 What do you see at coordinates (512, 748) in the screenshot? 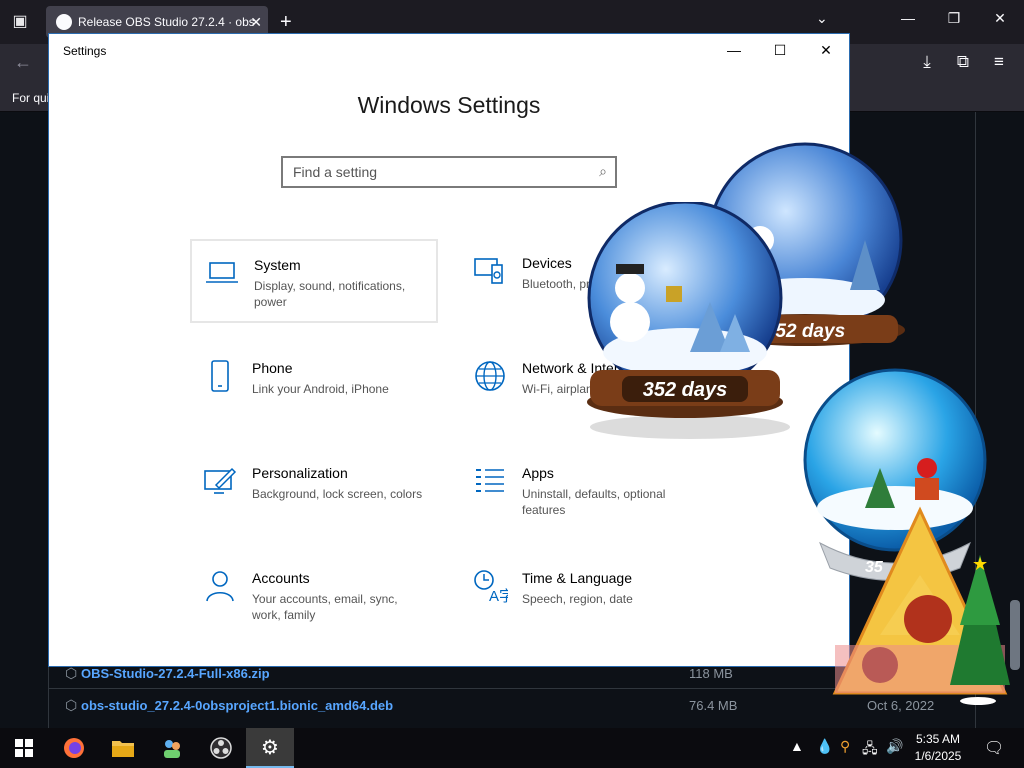
I see `taskbar: ⚙ ▲ 💧 ⚲ 🖧 🔊 5:35 AM 1/6/2025 🗨` at bounding box center [512, 748].